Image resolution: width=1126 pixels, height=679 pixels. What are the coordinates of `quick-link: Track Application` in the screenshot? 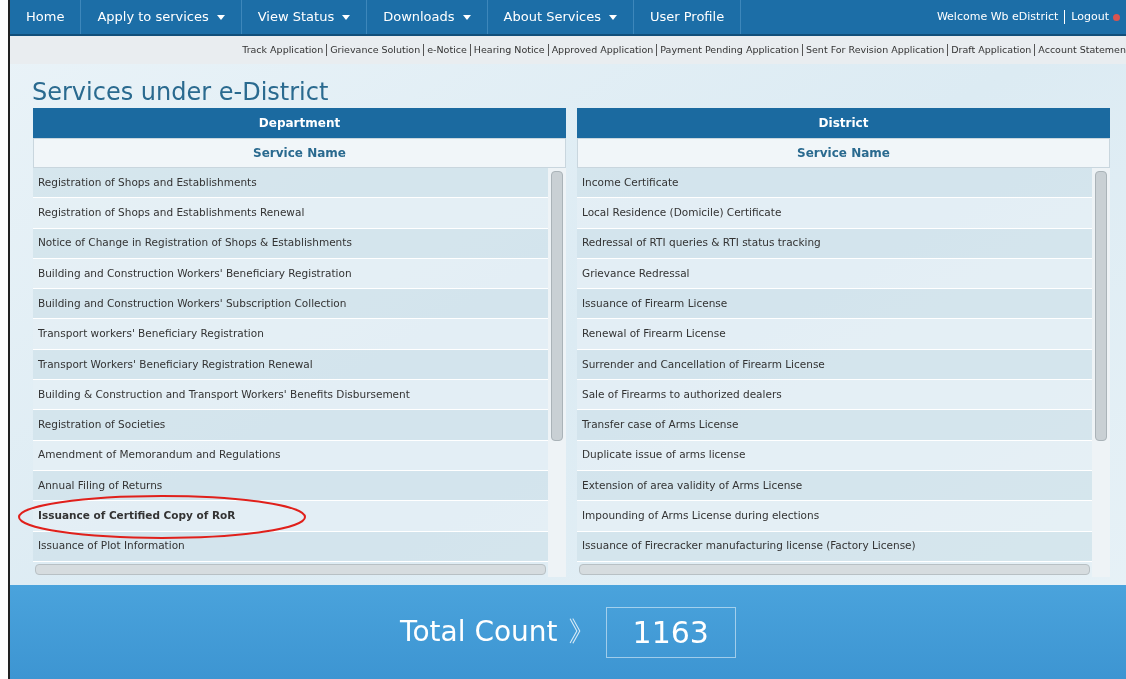 It's located at (283, 50).